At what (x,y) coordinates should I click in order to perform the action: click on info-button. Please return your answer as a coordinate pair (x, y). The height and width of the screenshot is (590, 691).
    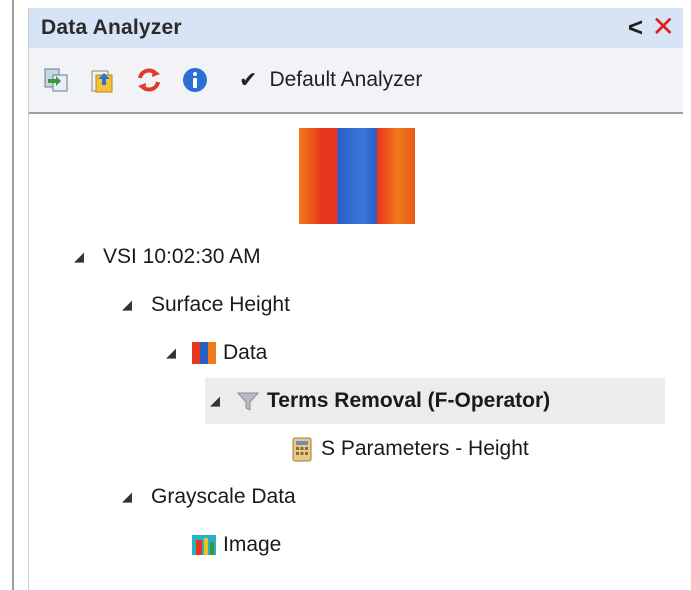
    Looking at the image, I should click on (195, 80).